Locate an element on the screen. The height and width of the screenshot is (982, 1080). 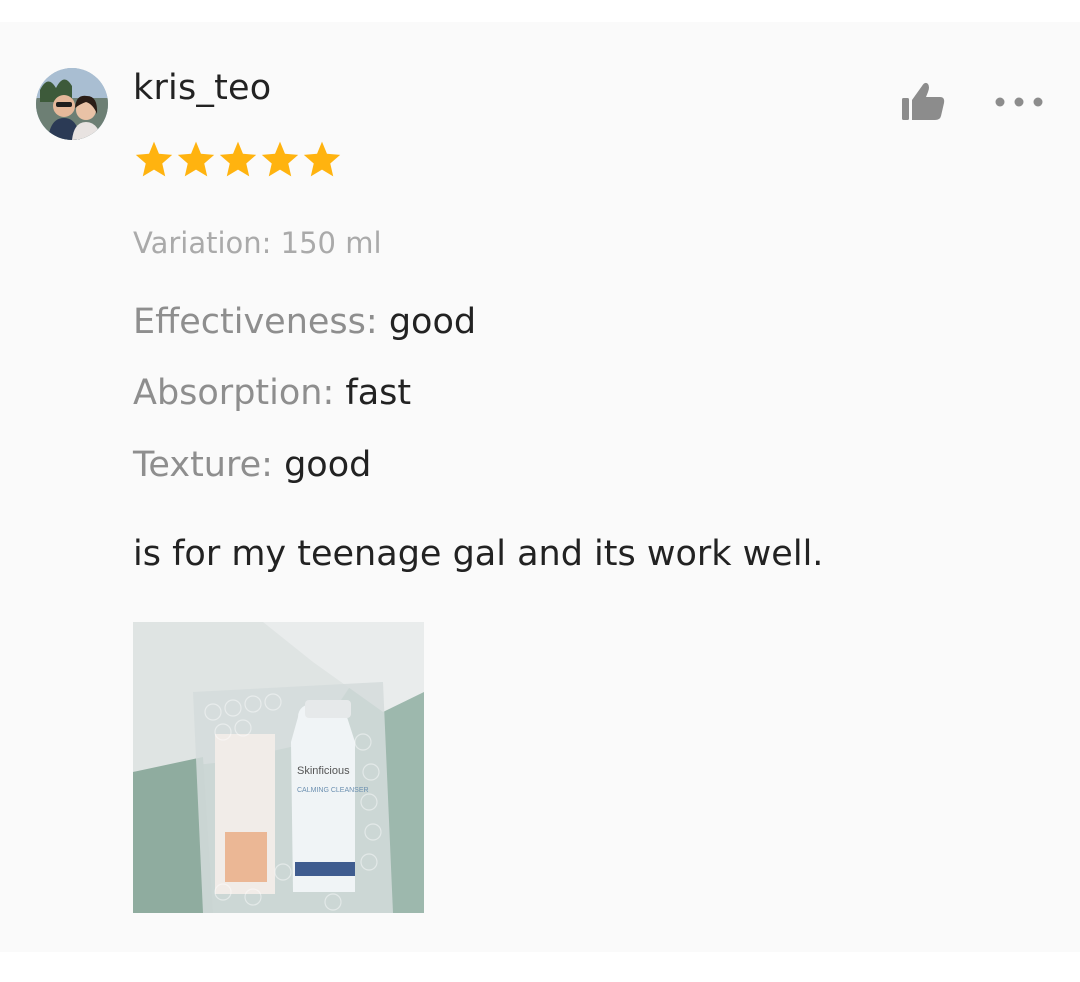
bottle-brand-text: Skinficious is located at coordinates (323, 771).